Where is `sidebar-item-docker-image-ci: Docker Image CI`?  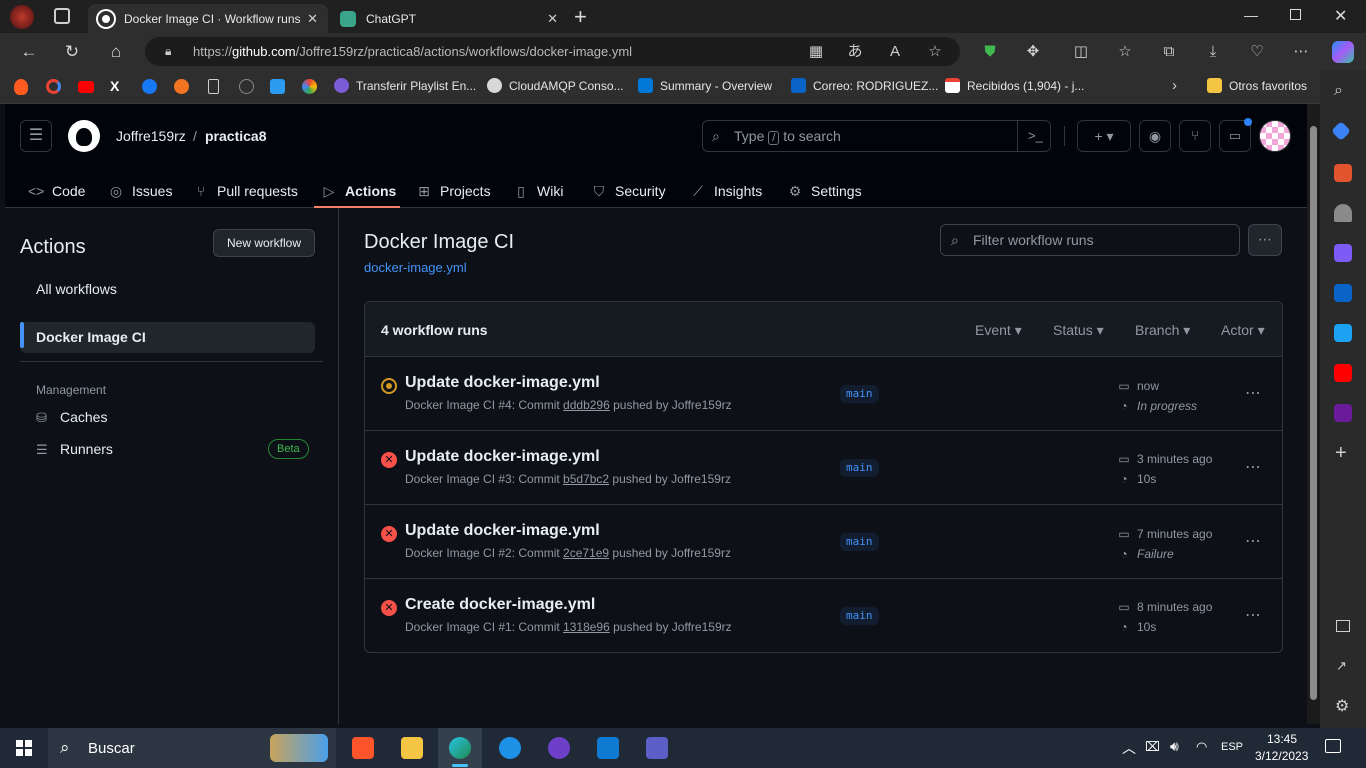
sidebar-item-docker-image-ci: Docker Image CI is located at coordinates (167, 337).